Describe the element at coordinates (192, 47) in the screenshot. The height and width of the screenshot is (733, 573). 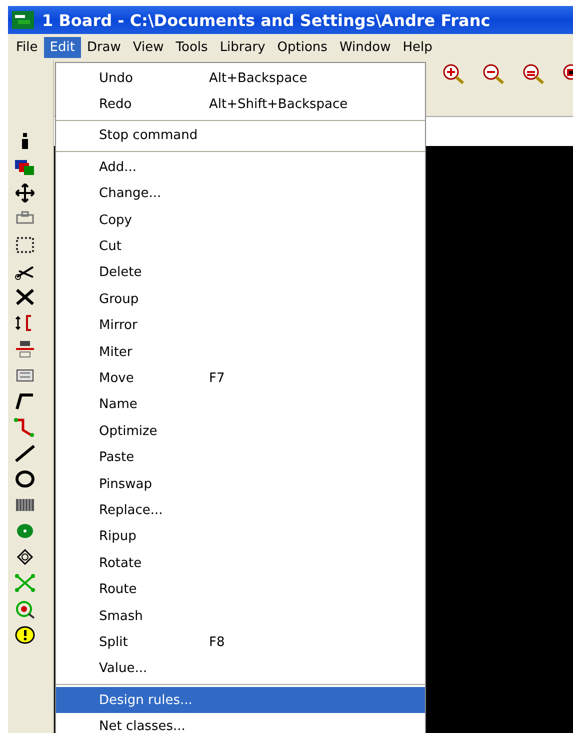
I see `menu-title: Tools` at that location.